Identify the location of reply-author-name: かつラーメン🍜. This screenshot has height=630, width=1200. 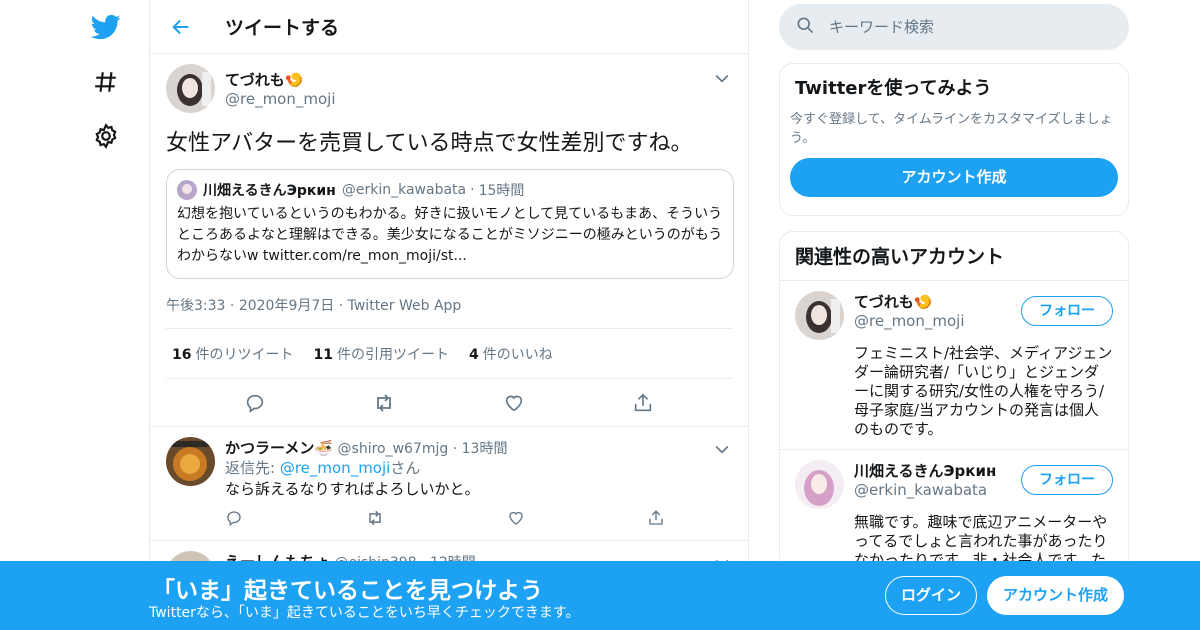
(279, 448).